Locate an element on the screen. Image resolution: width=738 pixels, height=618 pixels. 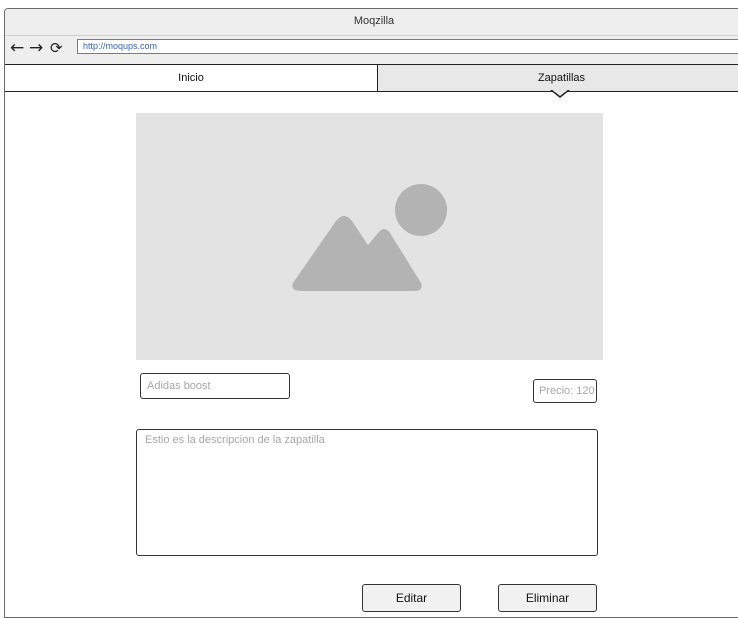
product-price-input: Precio: 120 is located at coordinates (565, 391).